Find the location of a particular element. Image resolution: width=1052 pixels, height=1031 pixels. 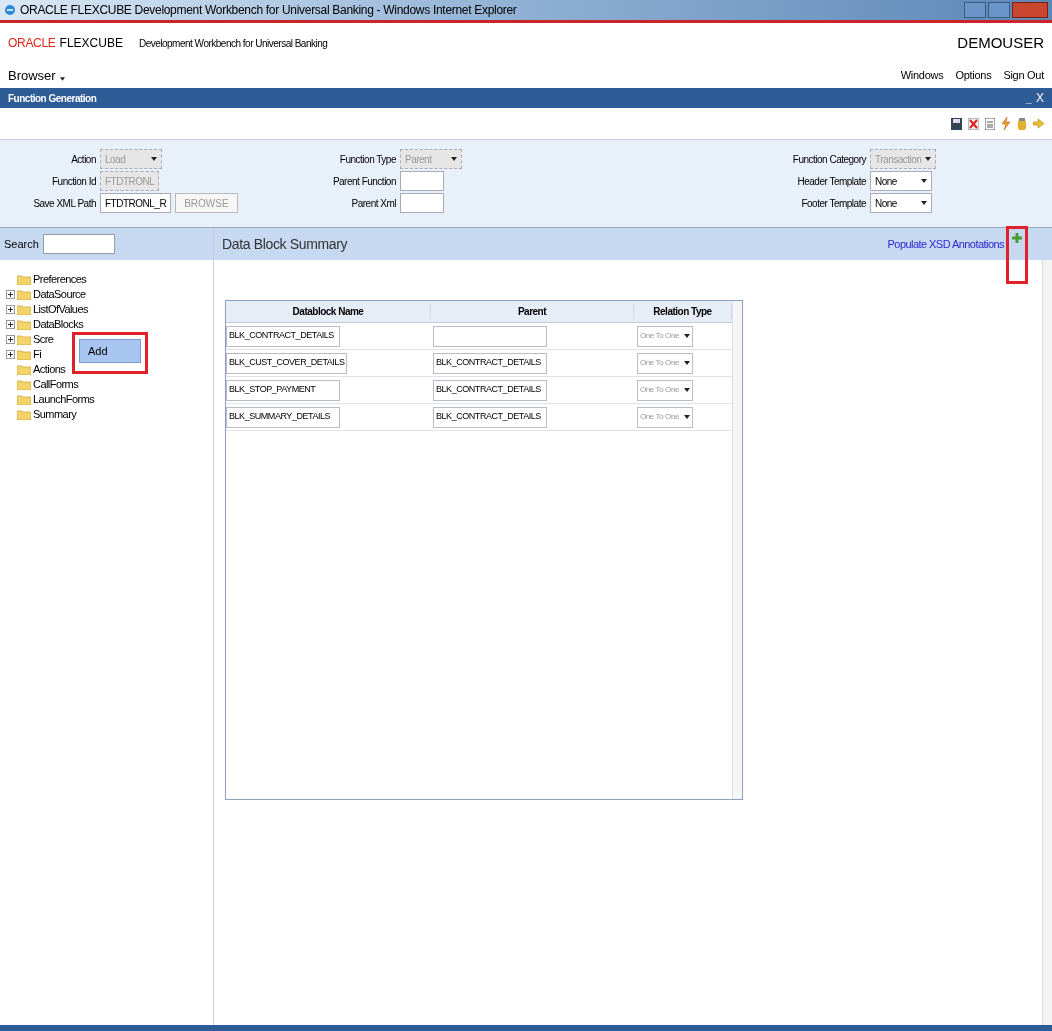

tree-item: DataBlocks is located at coordinates (58, 324).